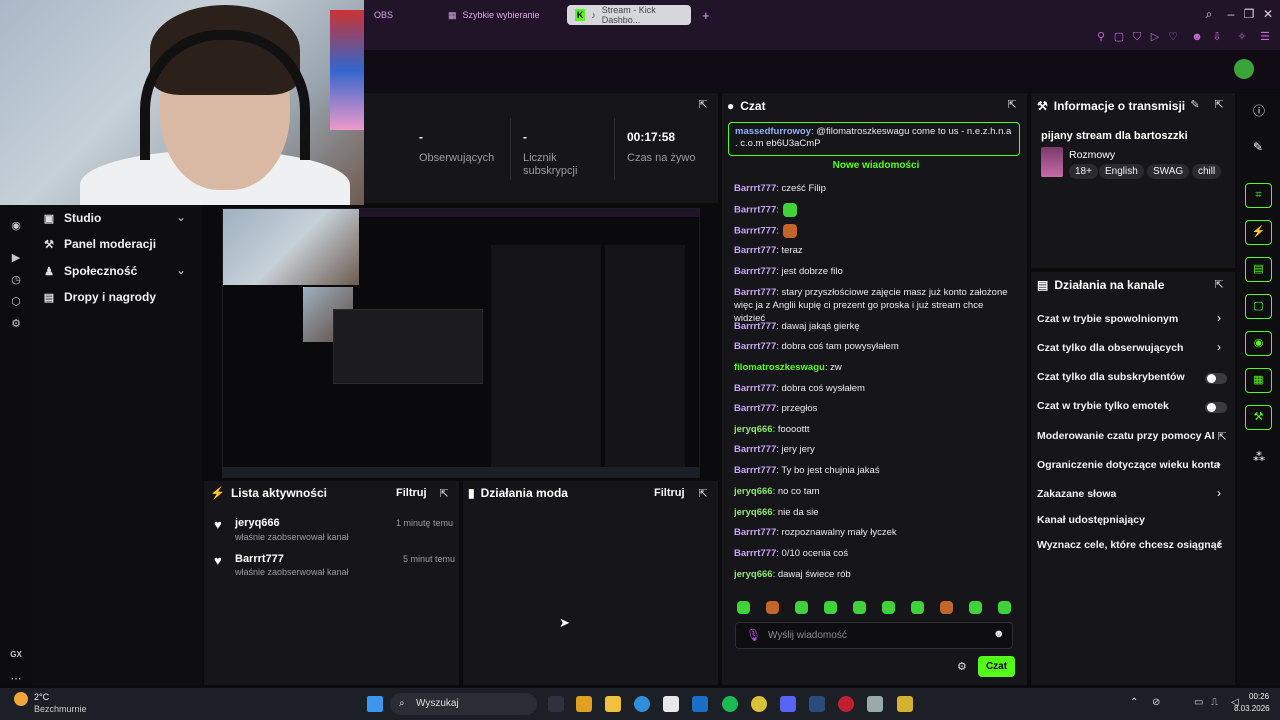  What do you see at coordinates (1092, 155) in the screenshot?
I see `category-name: Rozmowy` at bounding box center [1092, 155].